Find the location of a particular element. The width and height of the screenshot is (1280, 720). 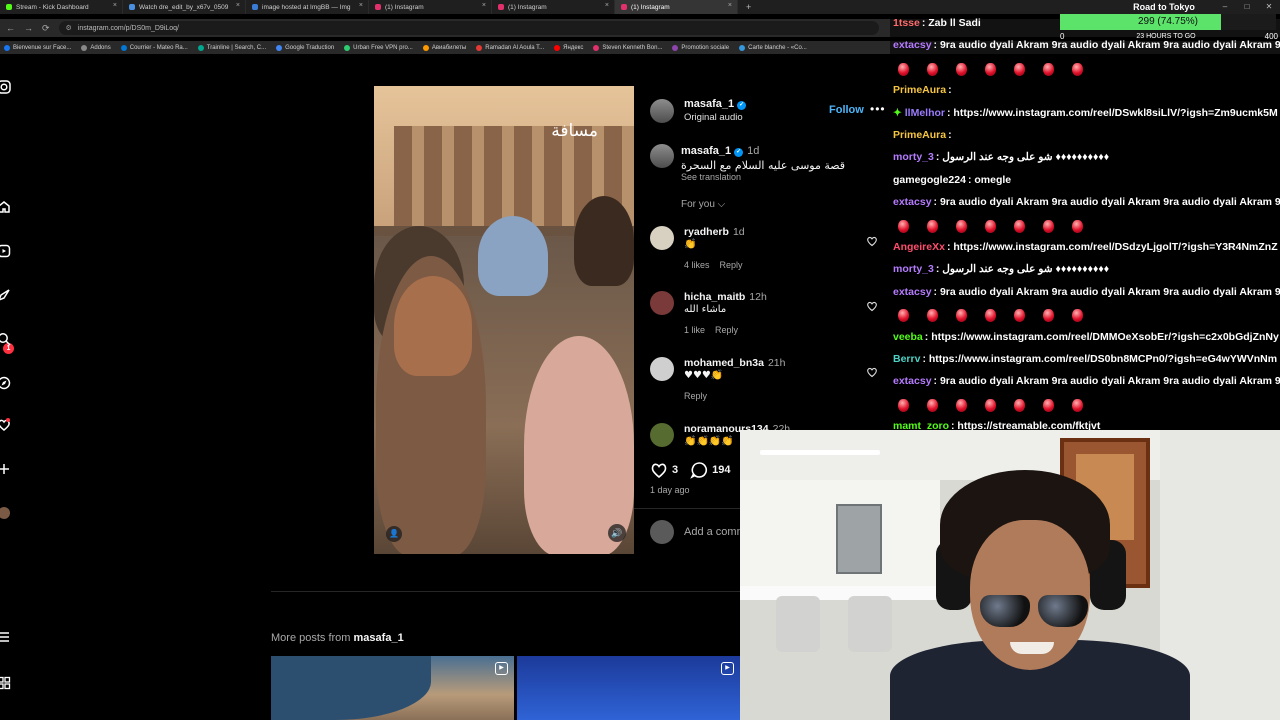

author-avatar is located at coordinates (662, 111).